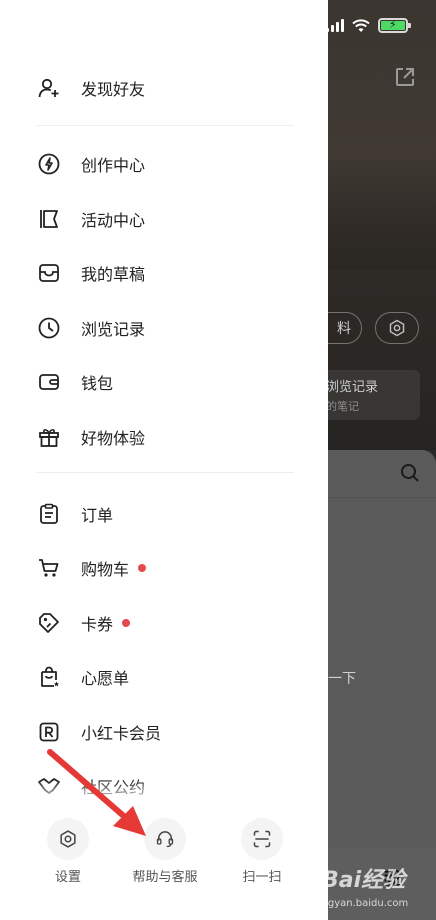 The height and width of the screenshot is (920, 436). I want to click on menu-item-drafts: 我的草稿, so click(90, 273).